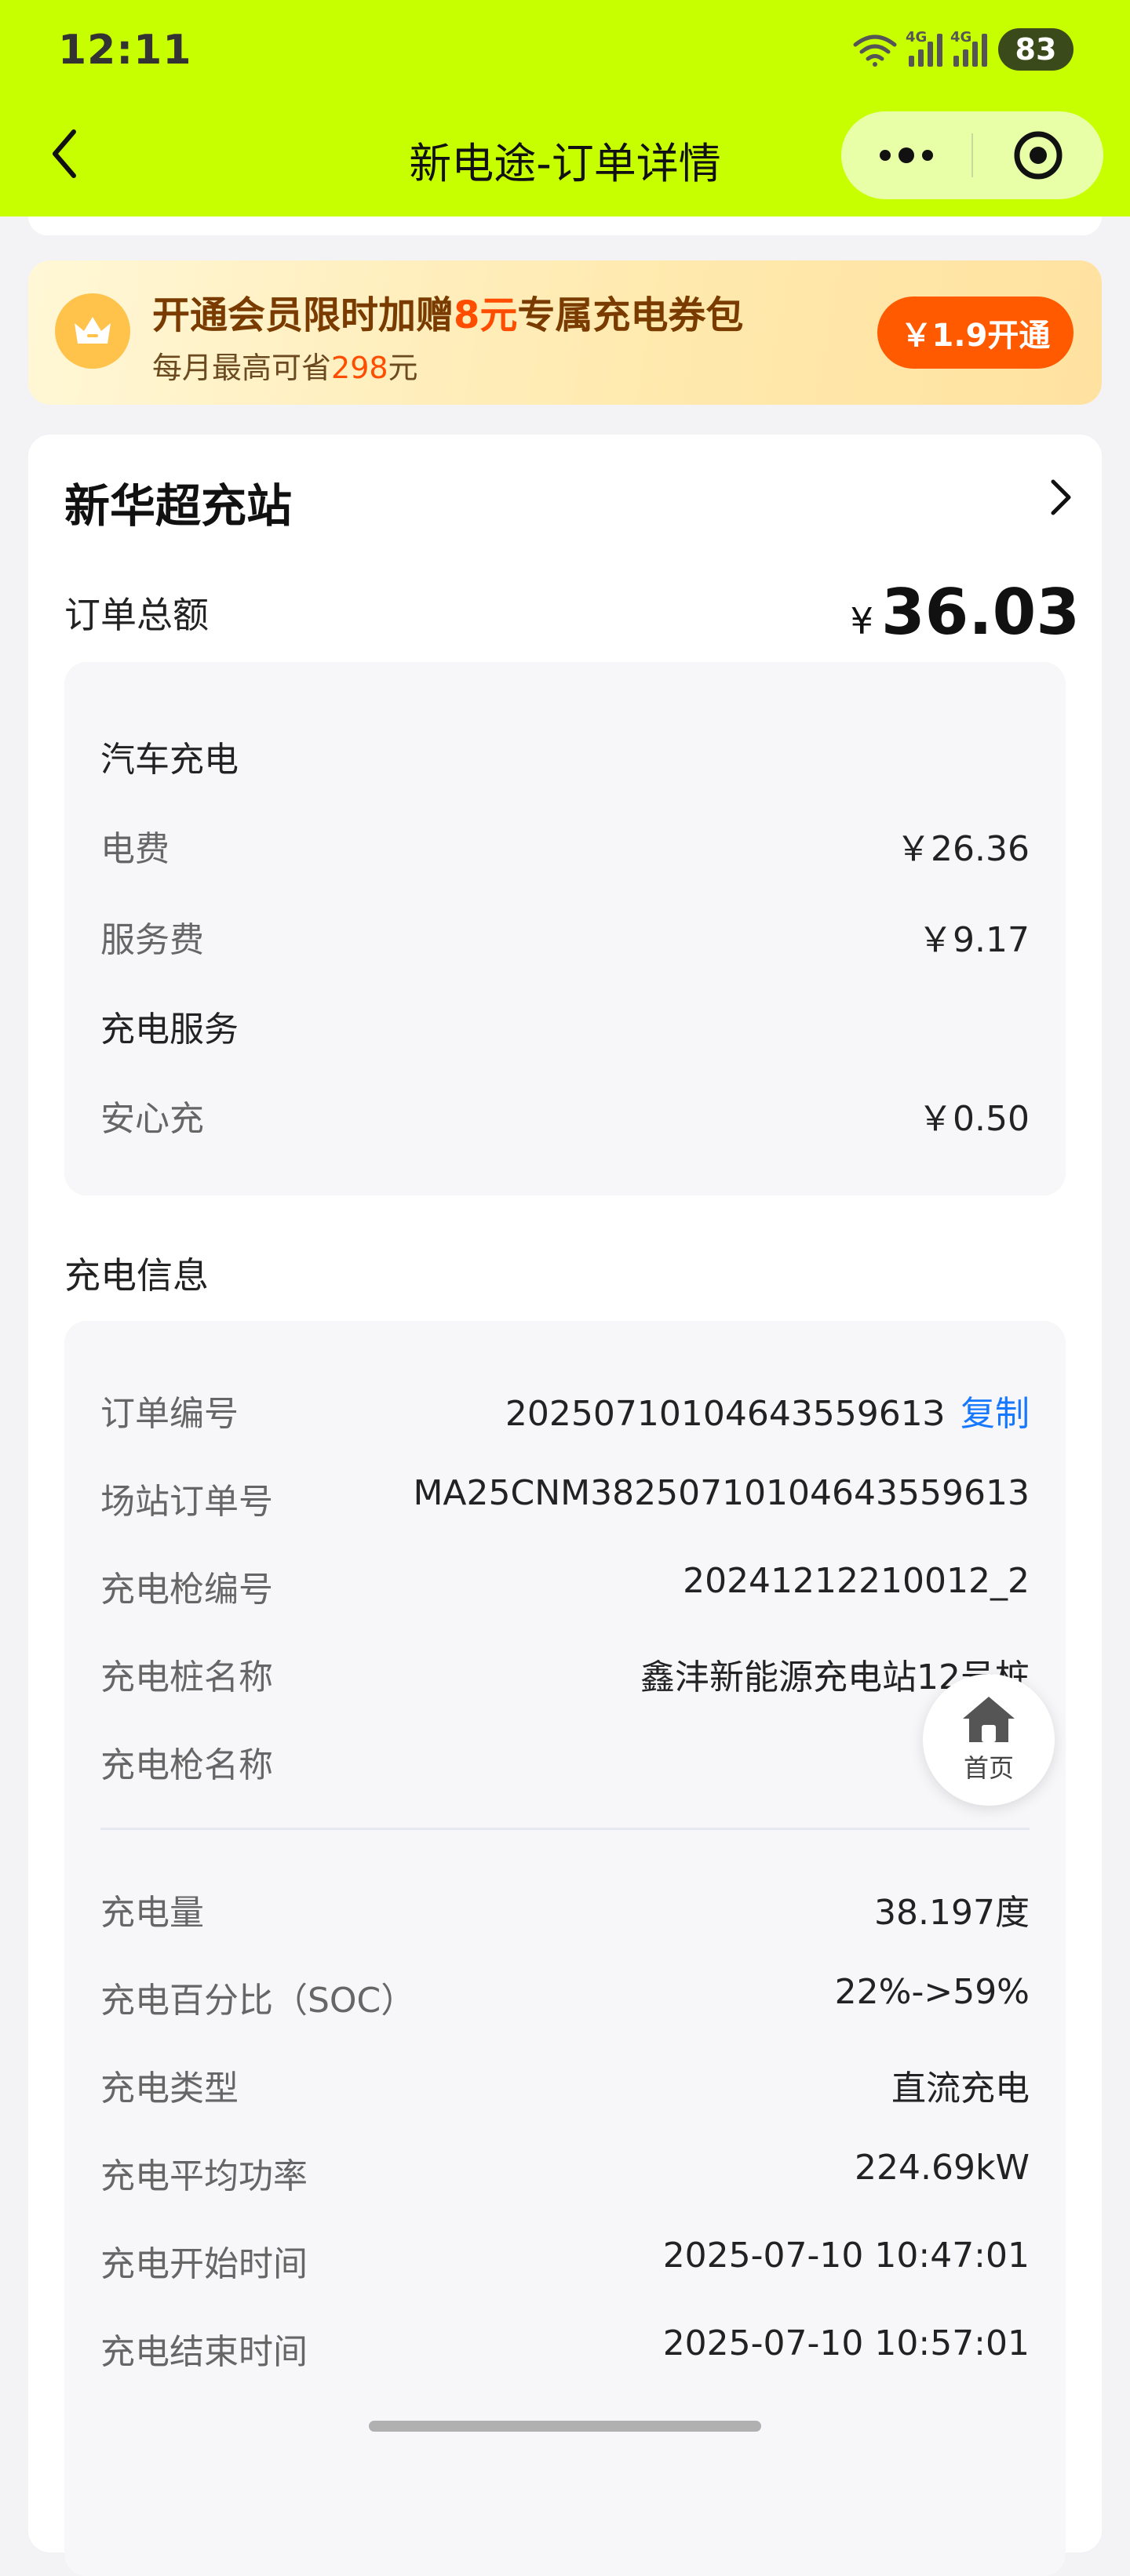  Describe the element at coordinates (152, 1913) in the screenshot. I see `info-label: 充电量` at that location.